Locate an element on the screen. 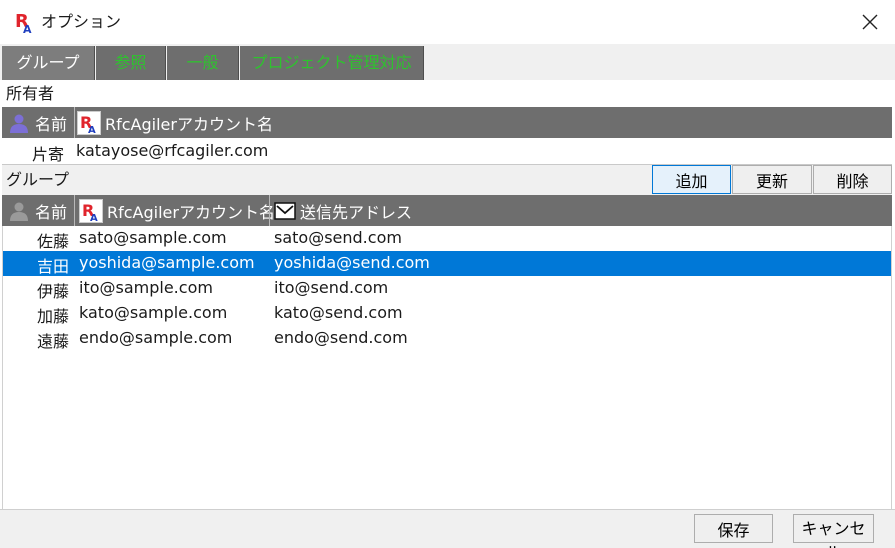 This screenshot has width=895, height=548. app-logo-icon: R A is located at coordinates (23, 22).